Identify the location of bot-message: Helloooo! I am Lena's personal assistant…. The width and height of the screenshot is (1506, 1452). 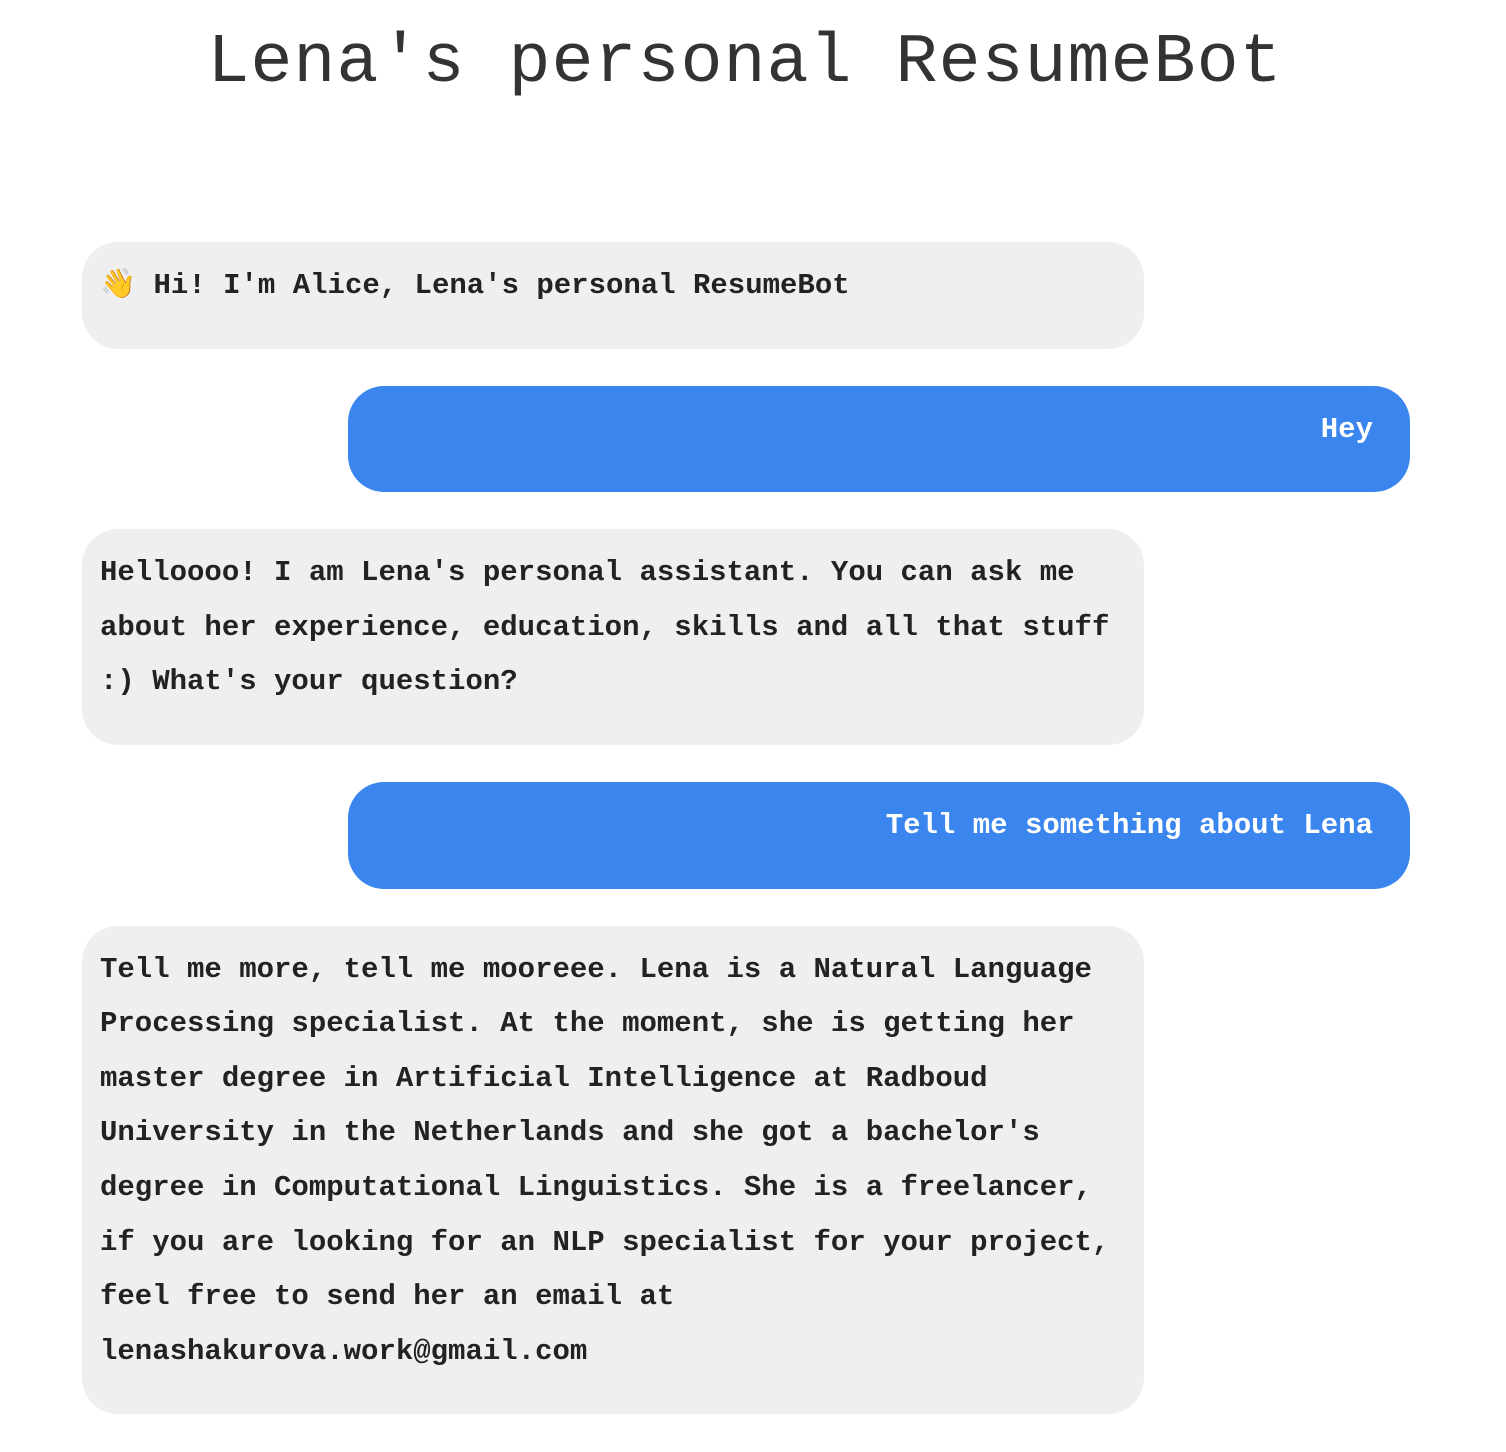
(613, 637).